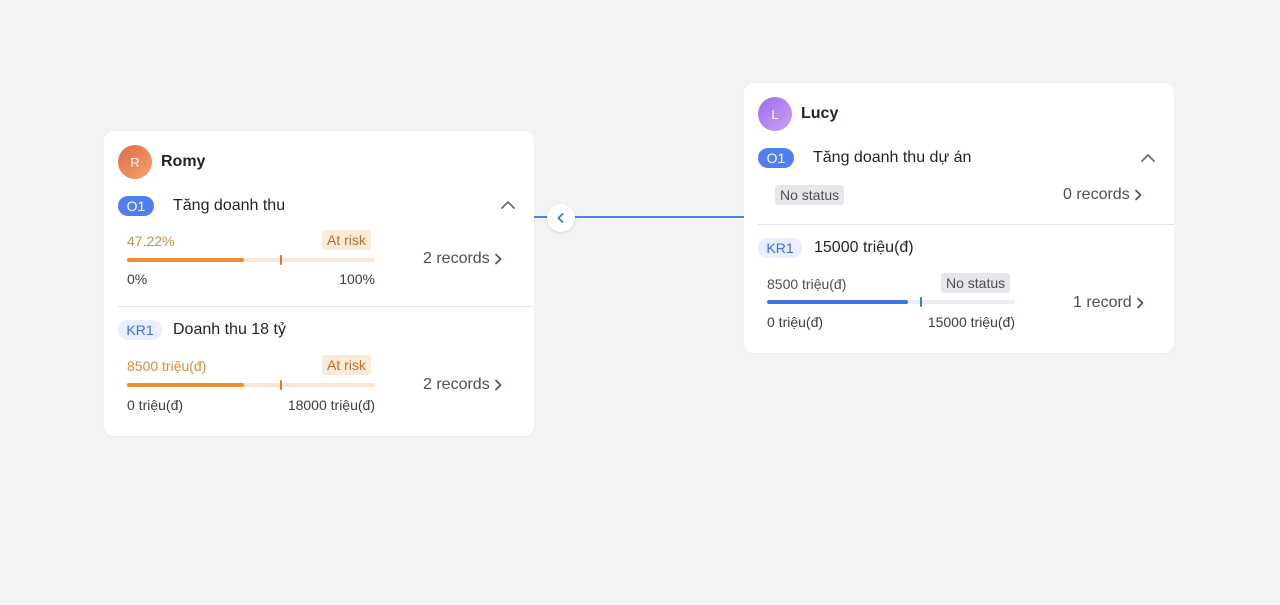  What do you see at coordinates (251, 260) in the screenshot?
I see `objective-progress-bar` at bounding box center [251, 260].